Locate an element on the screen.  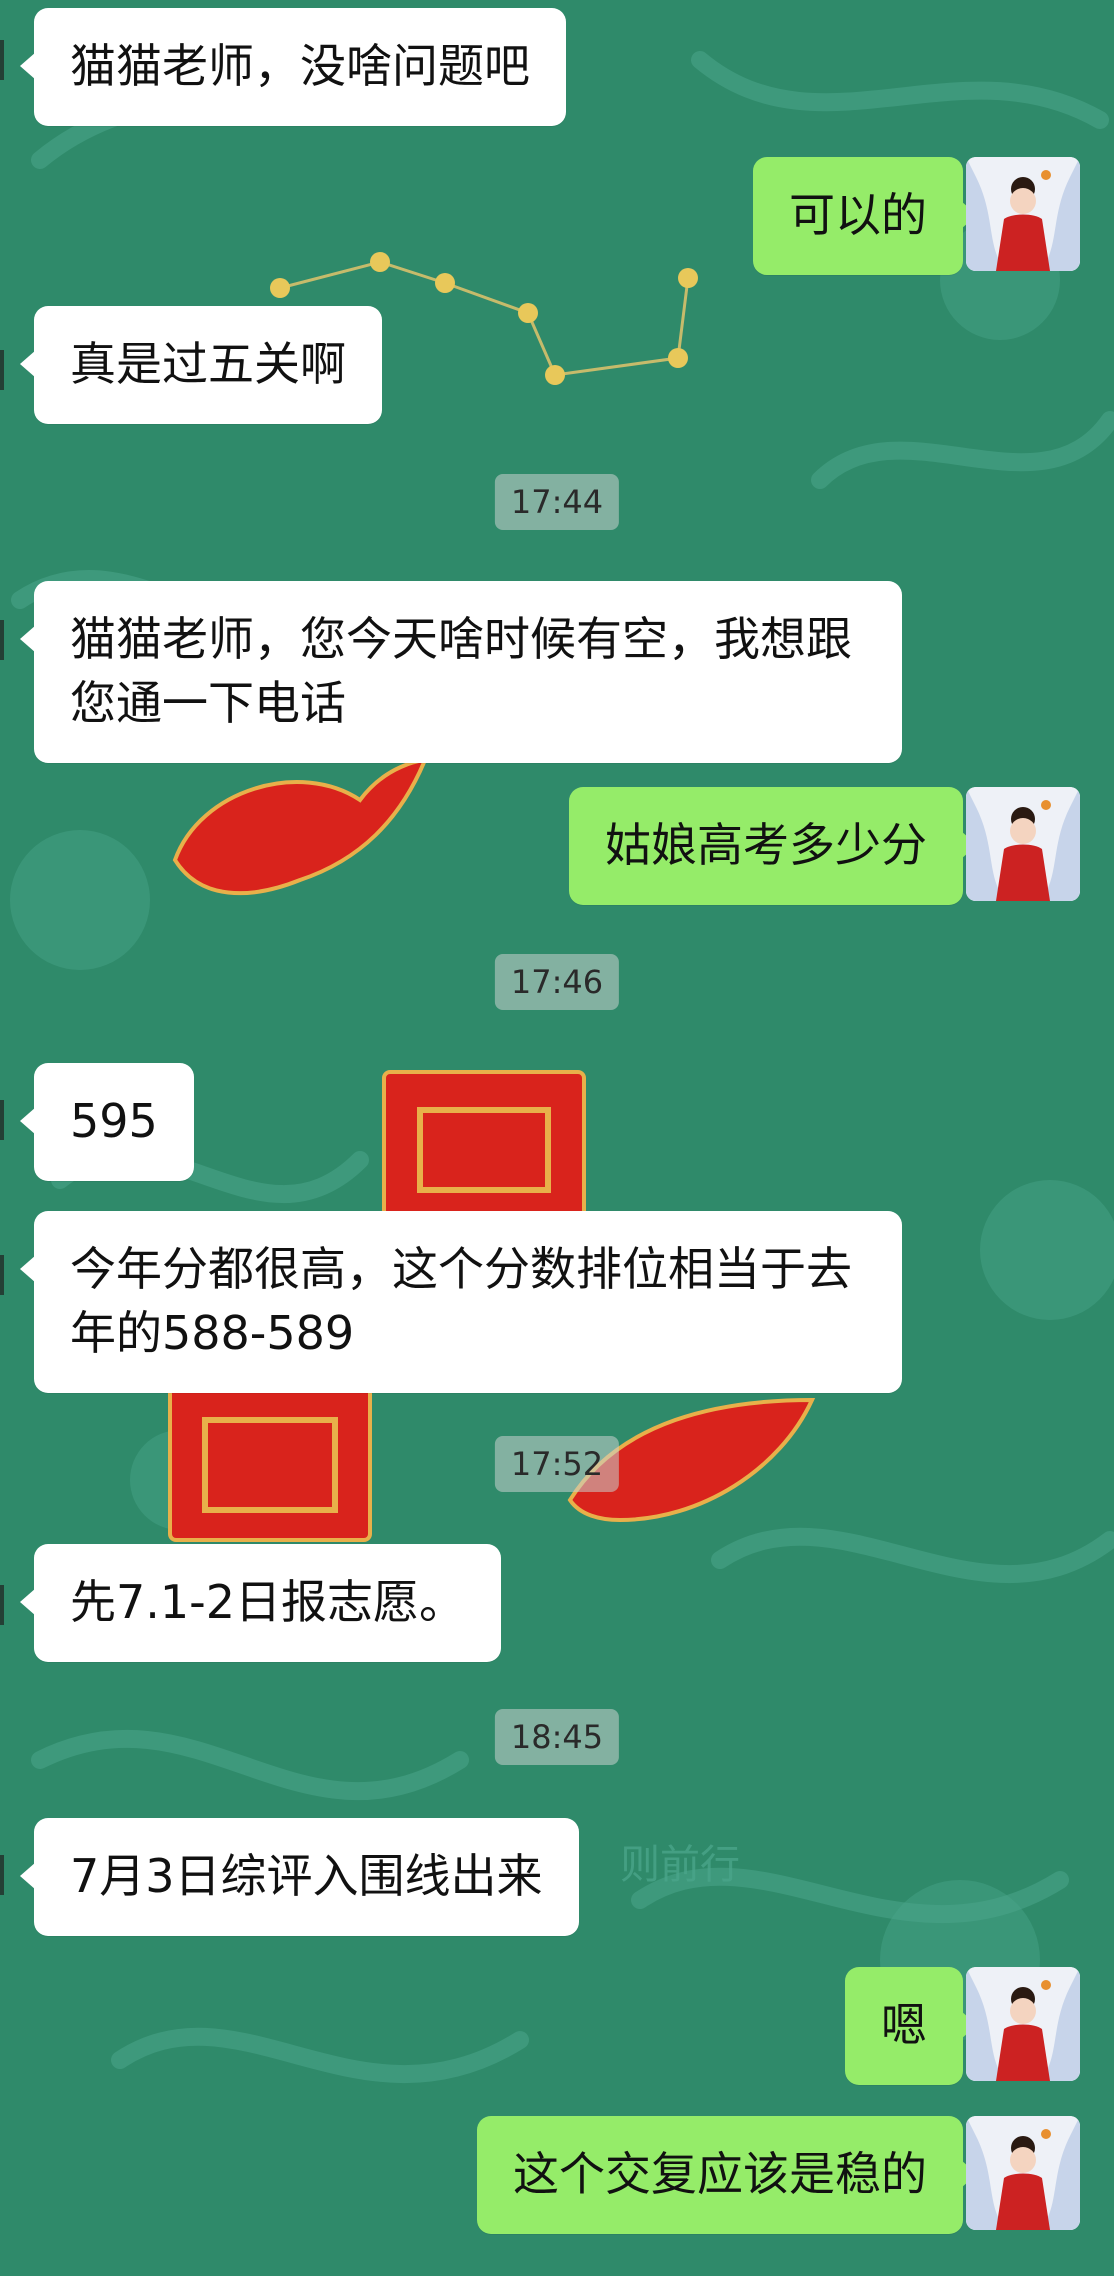
message-text: 这个交复应该是稳的 is located at coordinates (727, 2175).